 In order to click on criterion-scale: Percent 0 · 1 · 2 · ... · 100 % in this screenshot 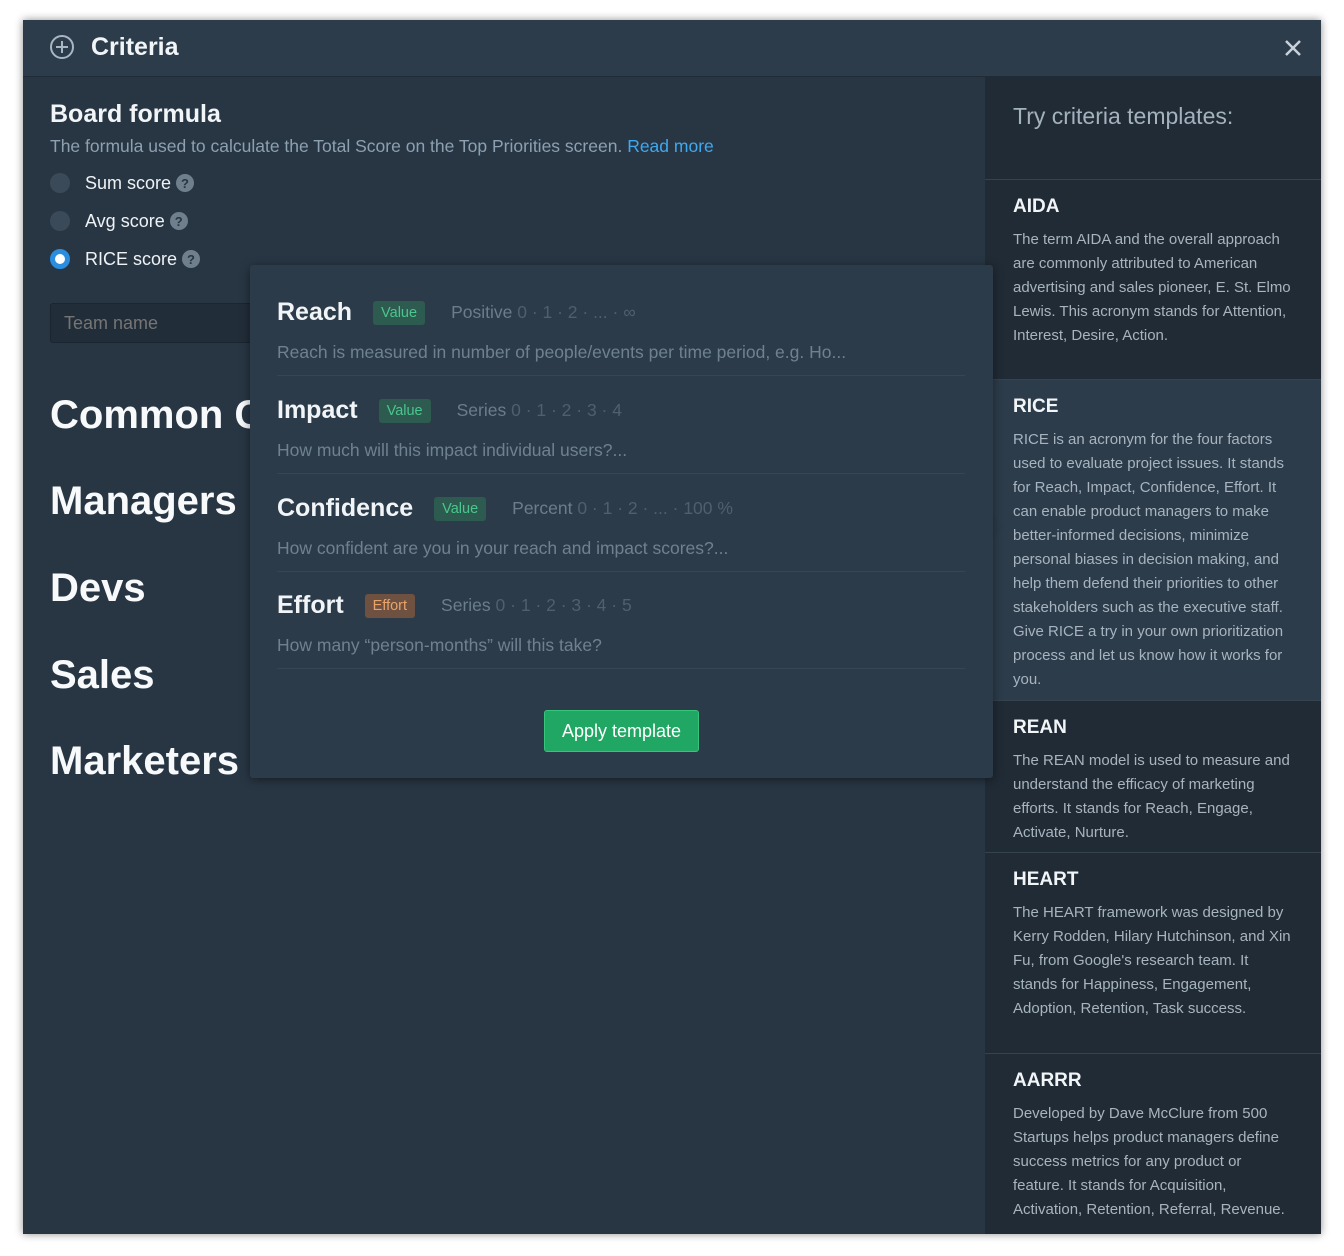, I will do `click(622, 508)`.